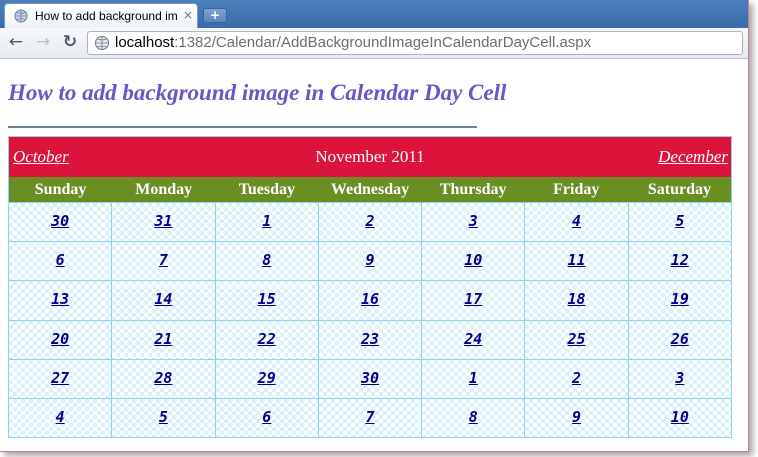 Image resolution: width=758 pixels, height=457 pixels. I want to click on day-link: 21, so click(163, 339).